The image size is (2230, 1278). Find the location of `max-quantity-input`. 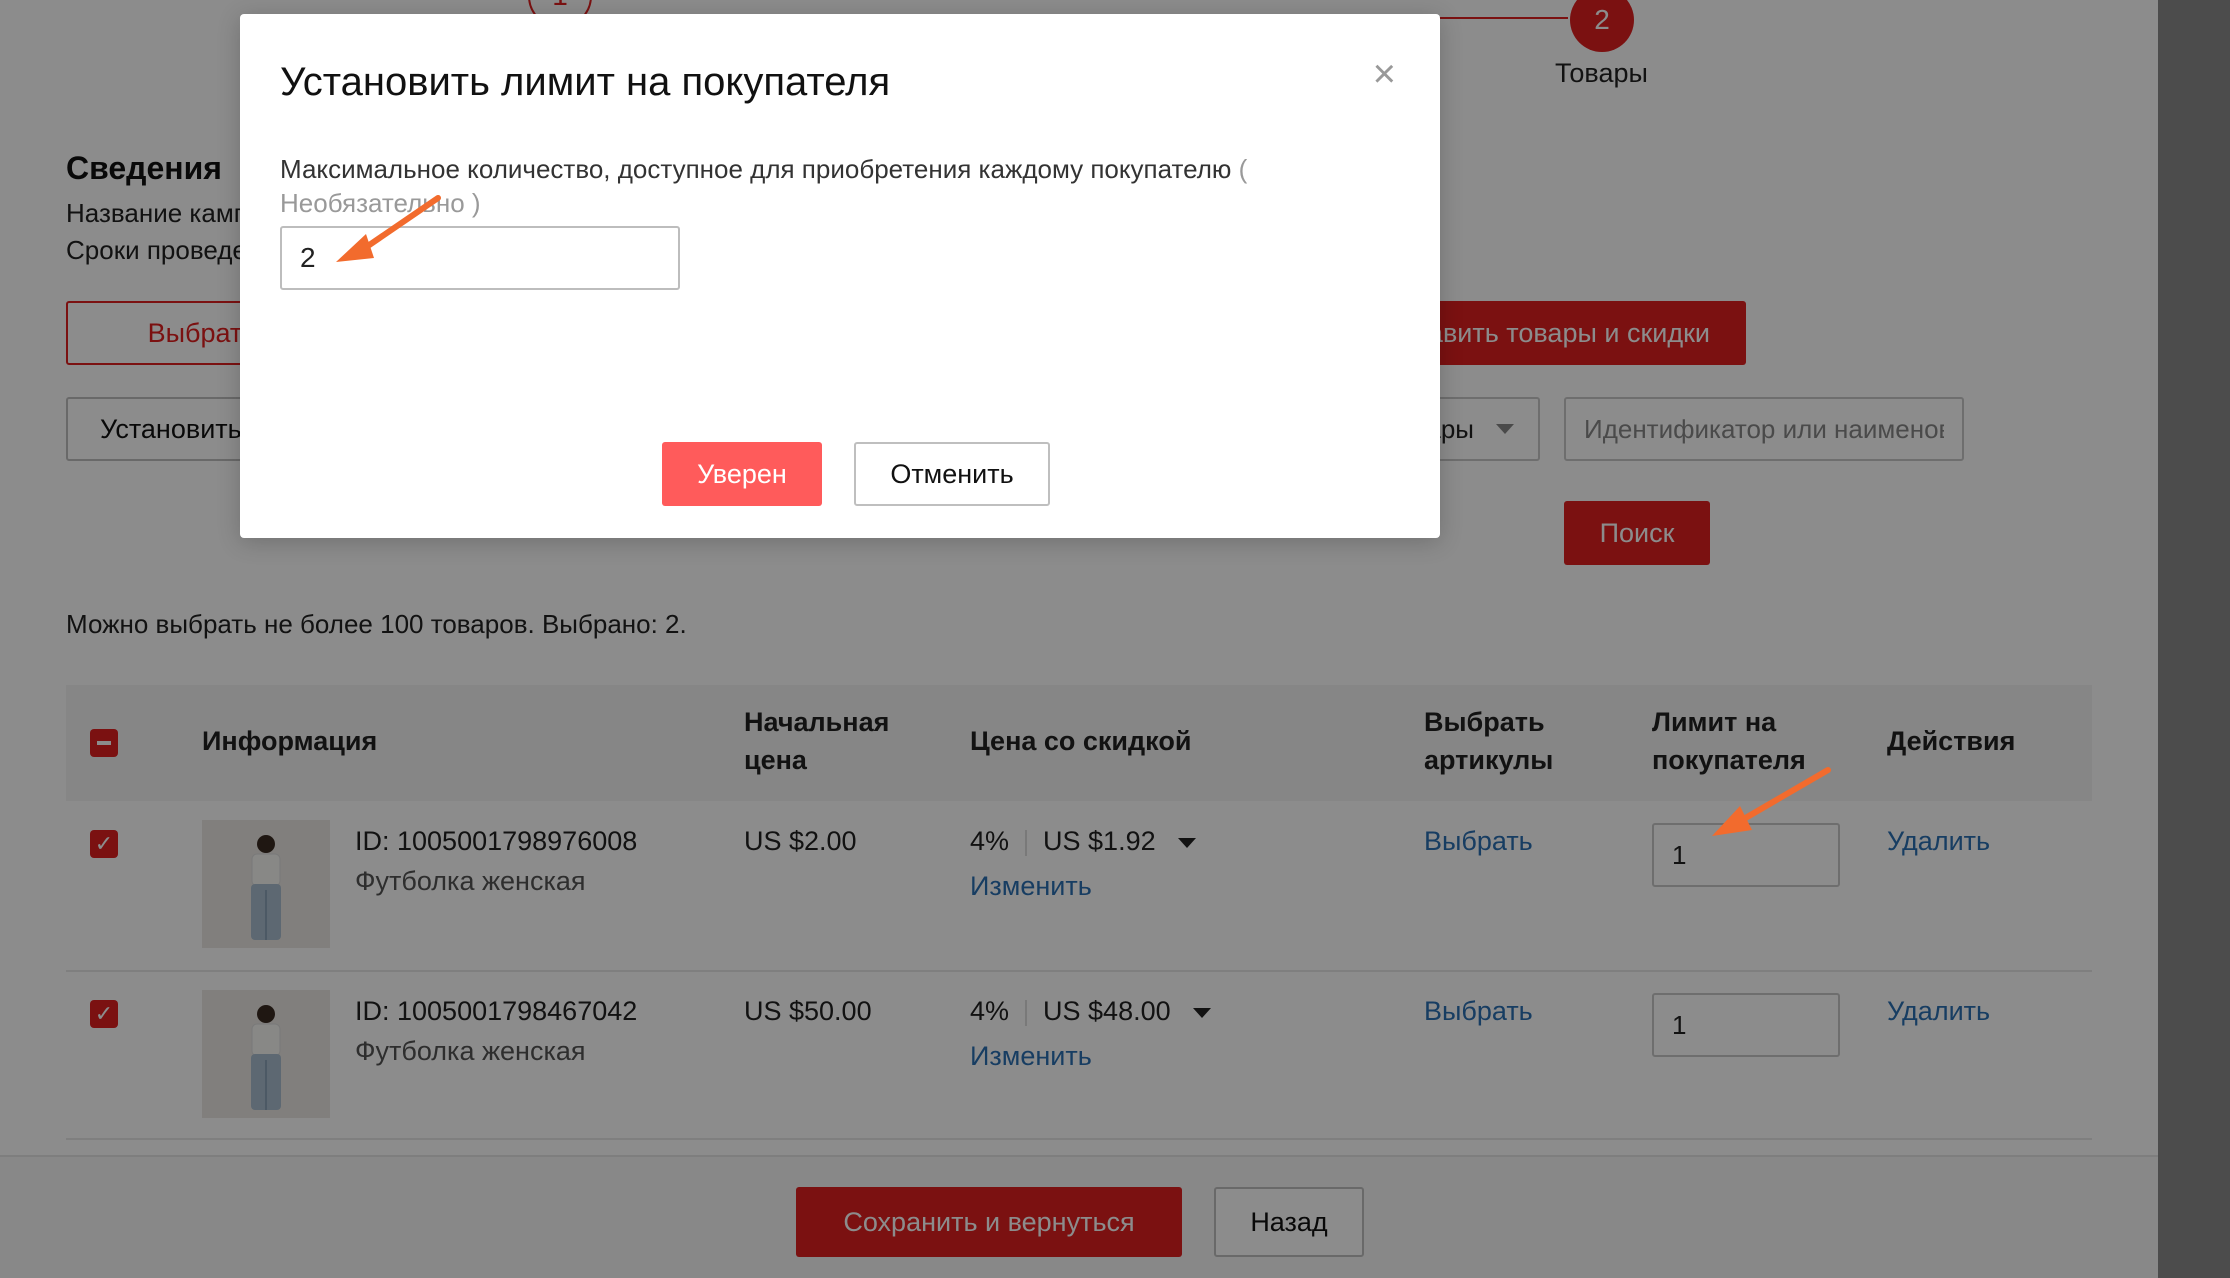

max-quantity-input is located at coordinates (480, 258).